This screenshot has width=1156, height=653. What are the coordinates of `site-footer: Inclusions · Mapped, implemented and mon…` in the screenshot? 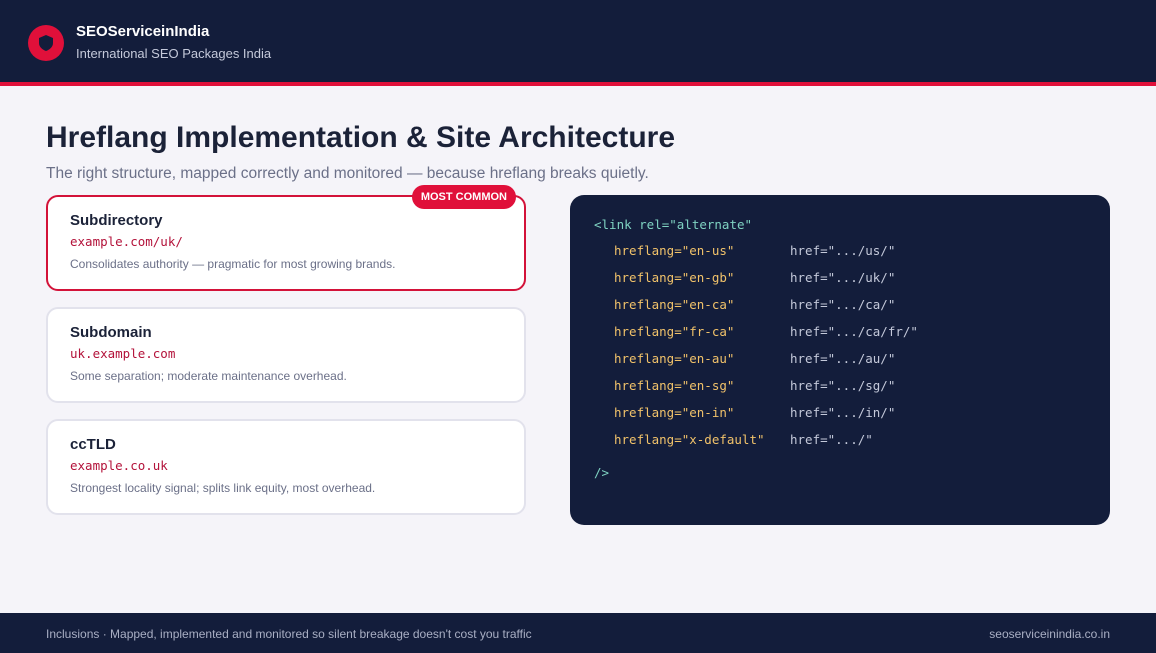 It's located at (578, 633).